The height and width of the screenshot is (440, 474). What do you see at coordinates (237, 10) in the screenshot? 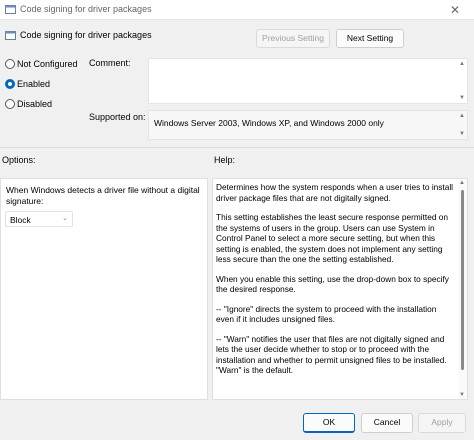
I see `title-bar: Code signing for driver packages ✕` at bounding box center [237, 10].